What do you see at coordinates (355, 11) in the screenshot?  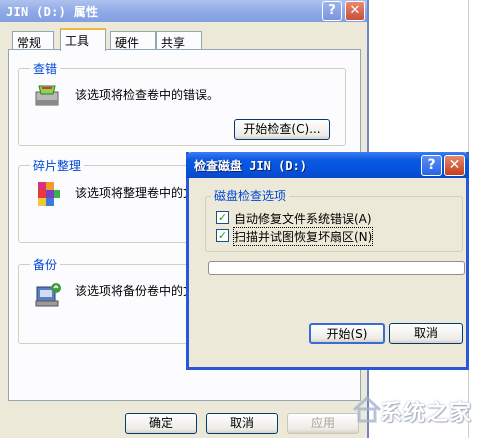 I see `close-button: ✕` at bounding box center [355, 11].